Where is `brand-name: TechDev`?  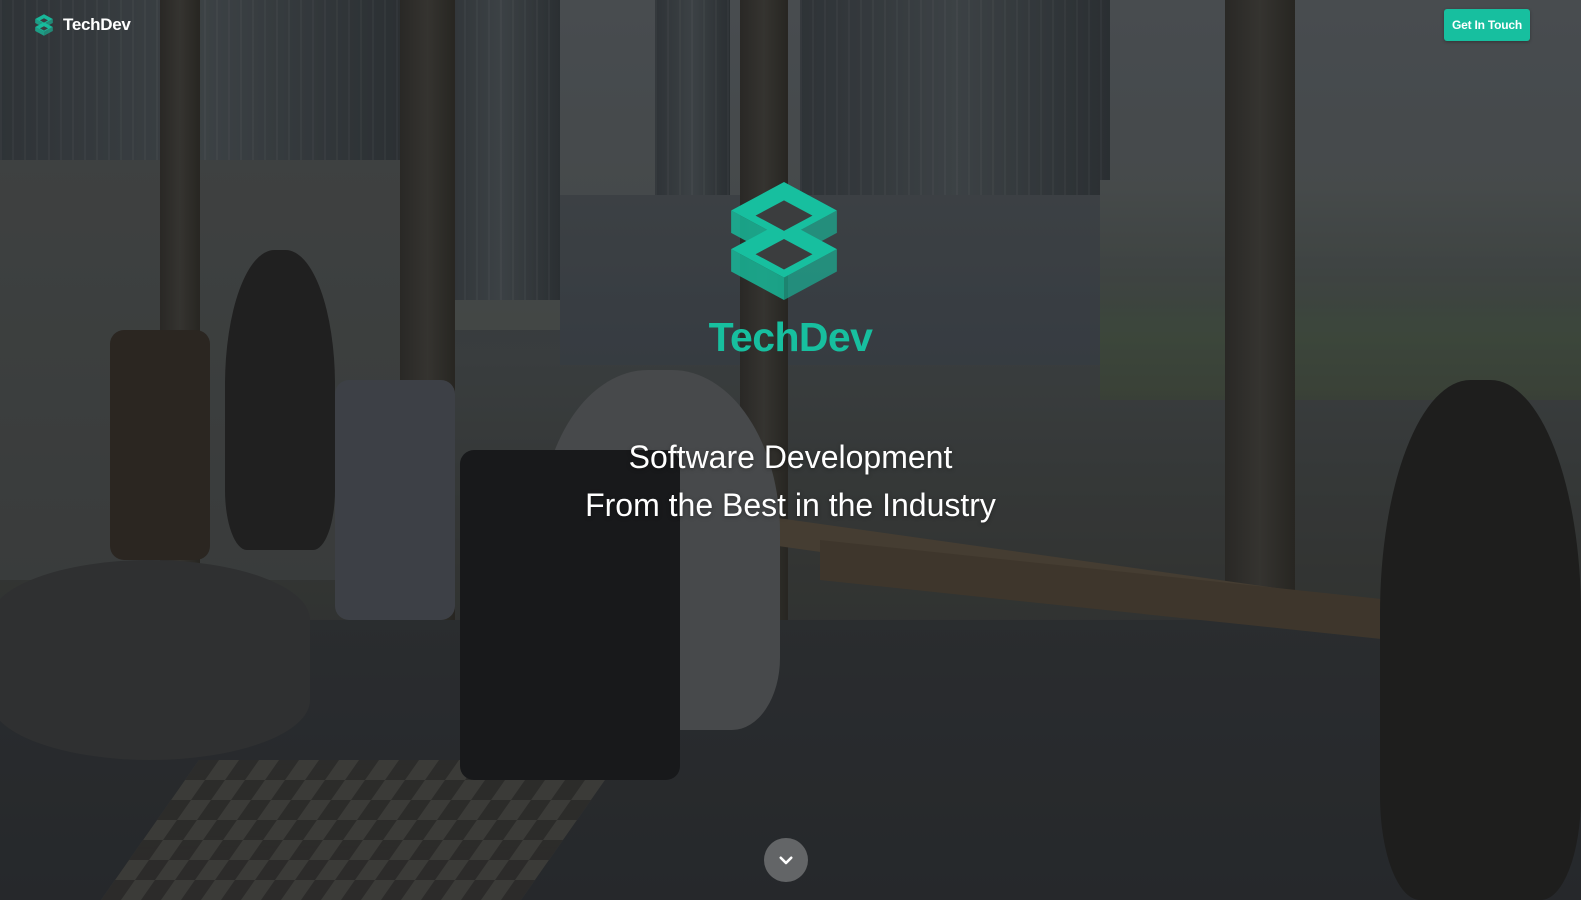
brand-name: TechDev is located at coordinates (97, 24).